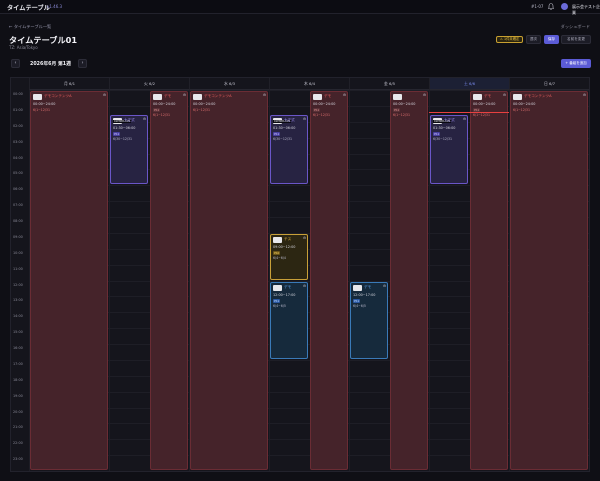  What do you see at coordinates (69, 84) in the screenshot?
I see `day-header: 月 6/1` at bounding box center [69, 84].